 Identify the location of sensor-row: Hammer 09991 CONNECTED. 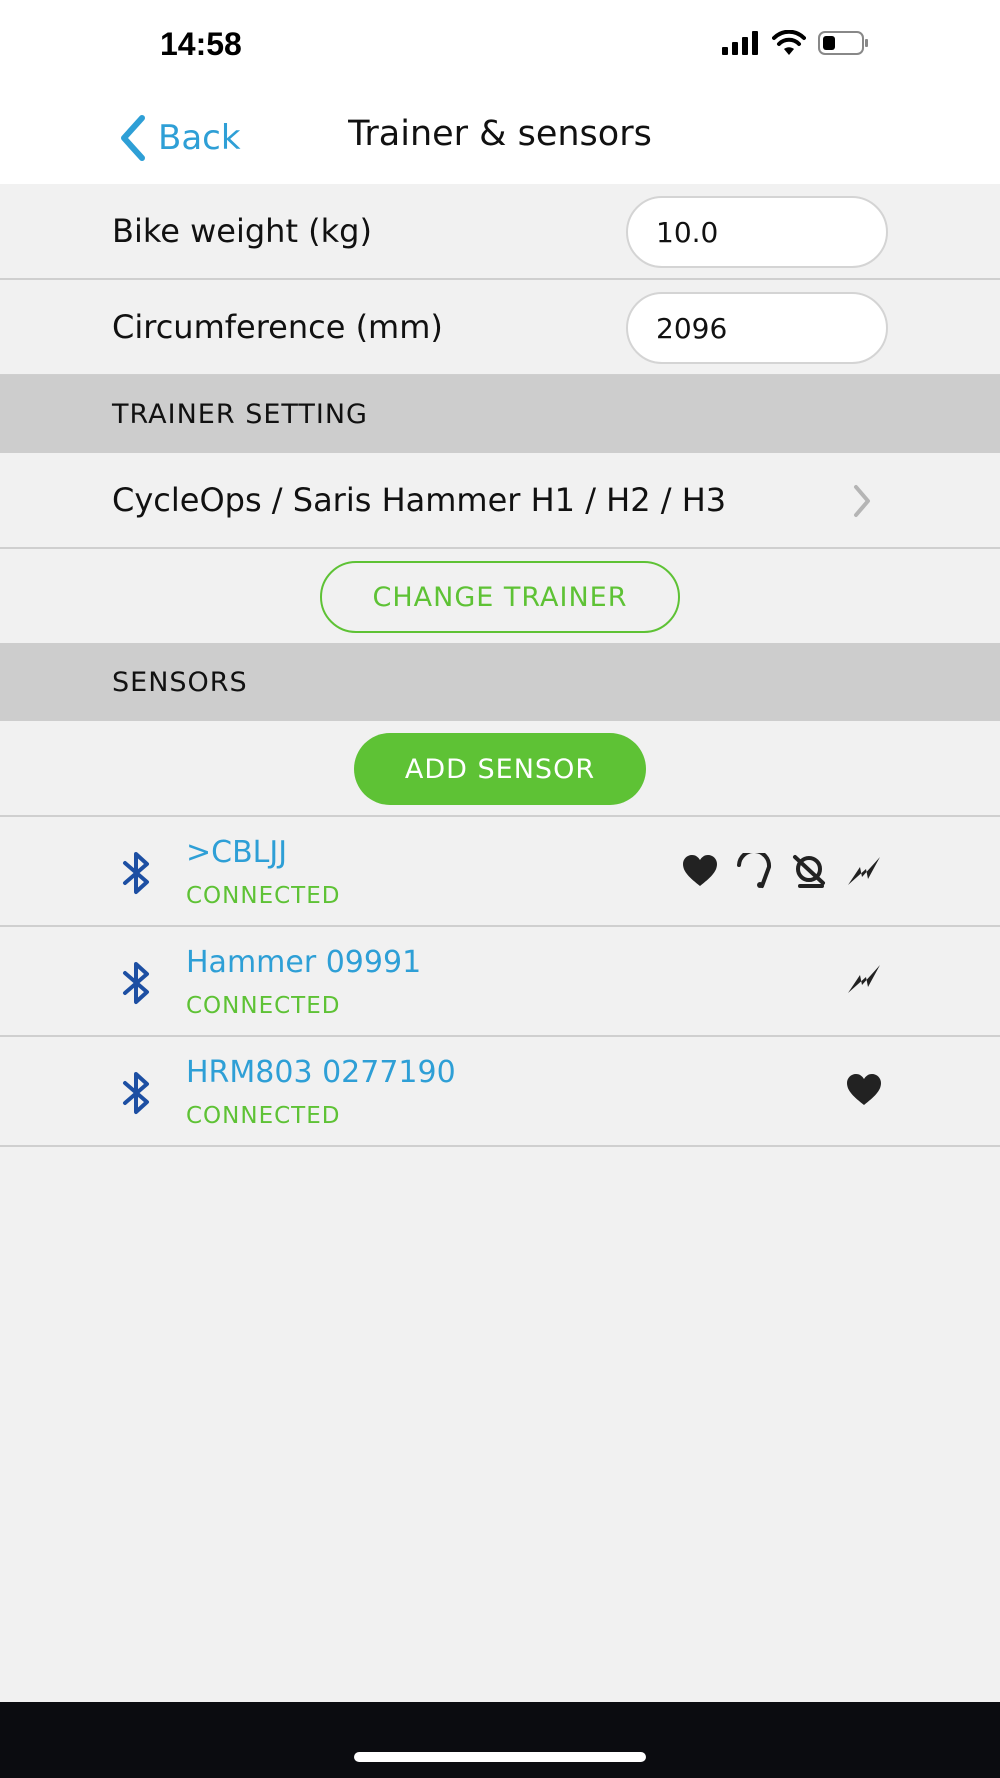
(500, 982).